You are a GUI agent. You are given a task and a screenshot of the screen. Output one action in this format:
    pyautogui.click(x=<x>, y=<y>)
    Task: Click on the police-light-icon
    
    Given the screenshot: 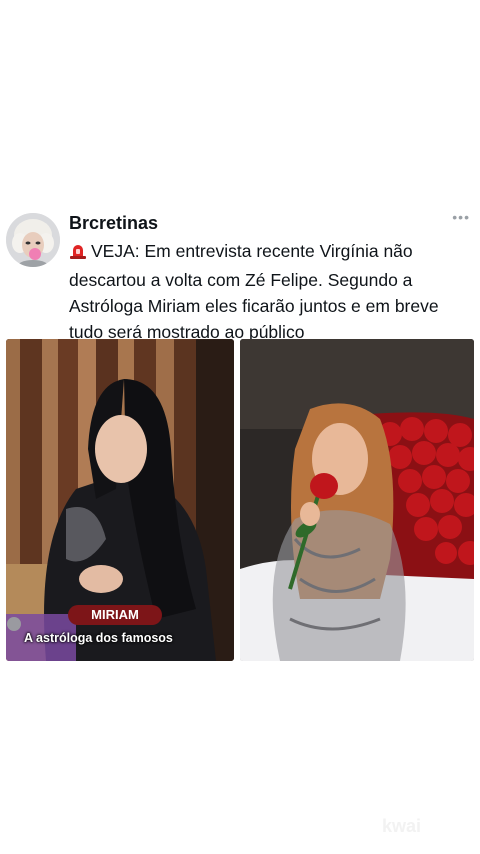 What is the action you would take?
    pyautogui.click(x=78, y=254)
    